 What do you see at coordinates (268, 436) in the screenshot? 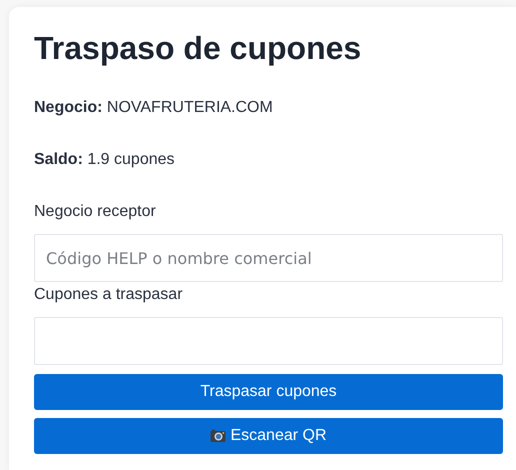
I see `scan-qr-button: Escanear QR` at bounding box center [268, 436].